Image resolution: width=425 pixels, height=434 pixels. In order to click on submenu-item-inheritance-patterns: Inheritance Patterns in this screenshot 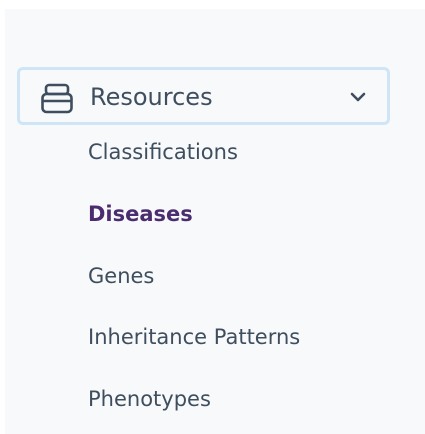, I will do `click(194, 337)`.